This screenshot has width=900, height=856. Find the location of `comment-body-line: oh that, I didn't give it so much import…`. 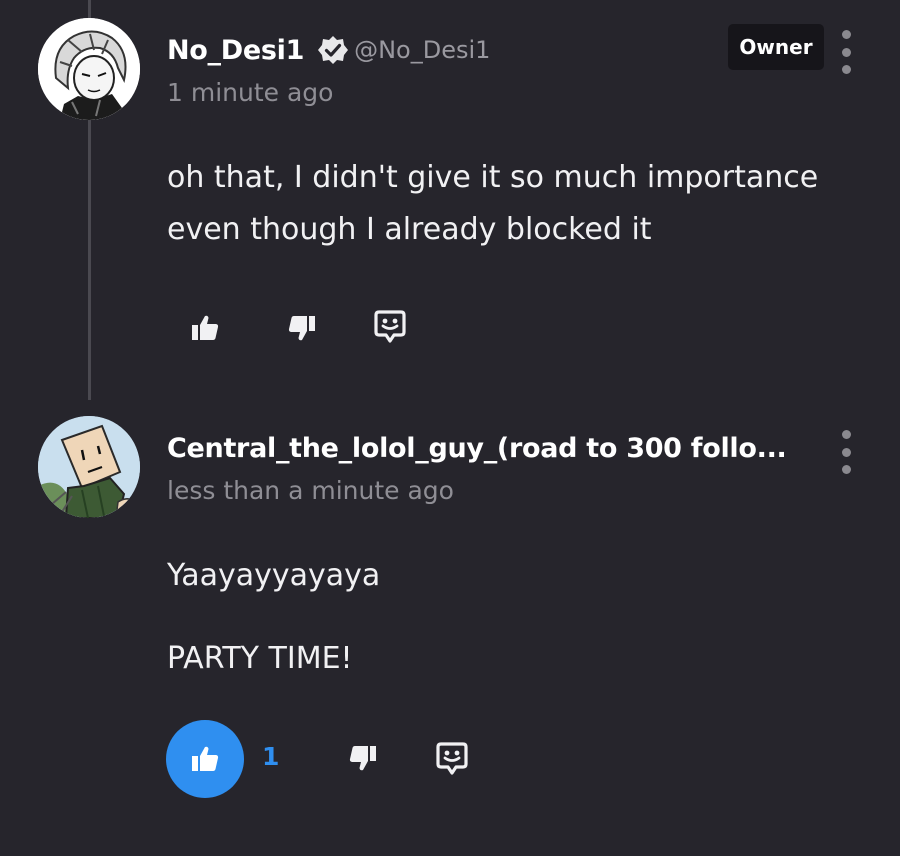

comment-body-line: oh that, I didn't give it so much import… is located at coordinates (493, 177).